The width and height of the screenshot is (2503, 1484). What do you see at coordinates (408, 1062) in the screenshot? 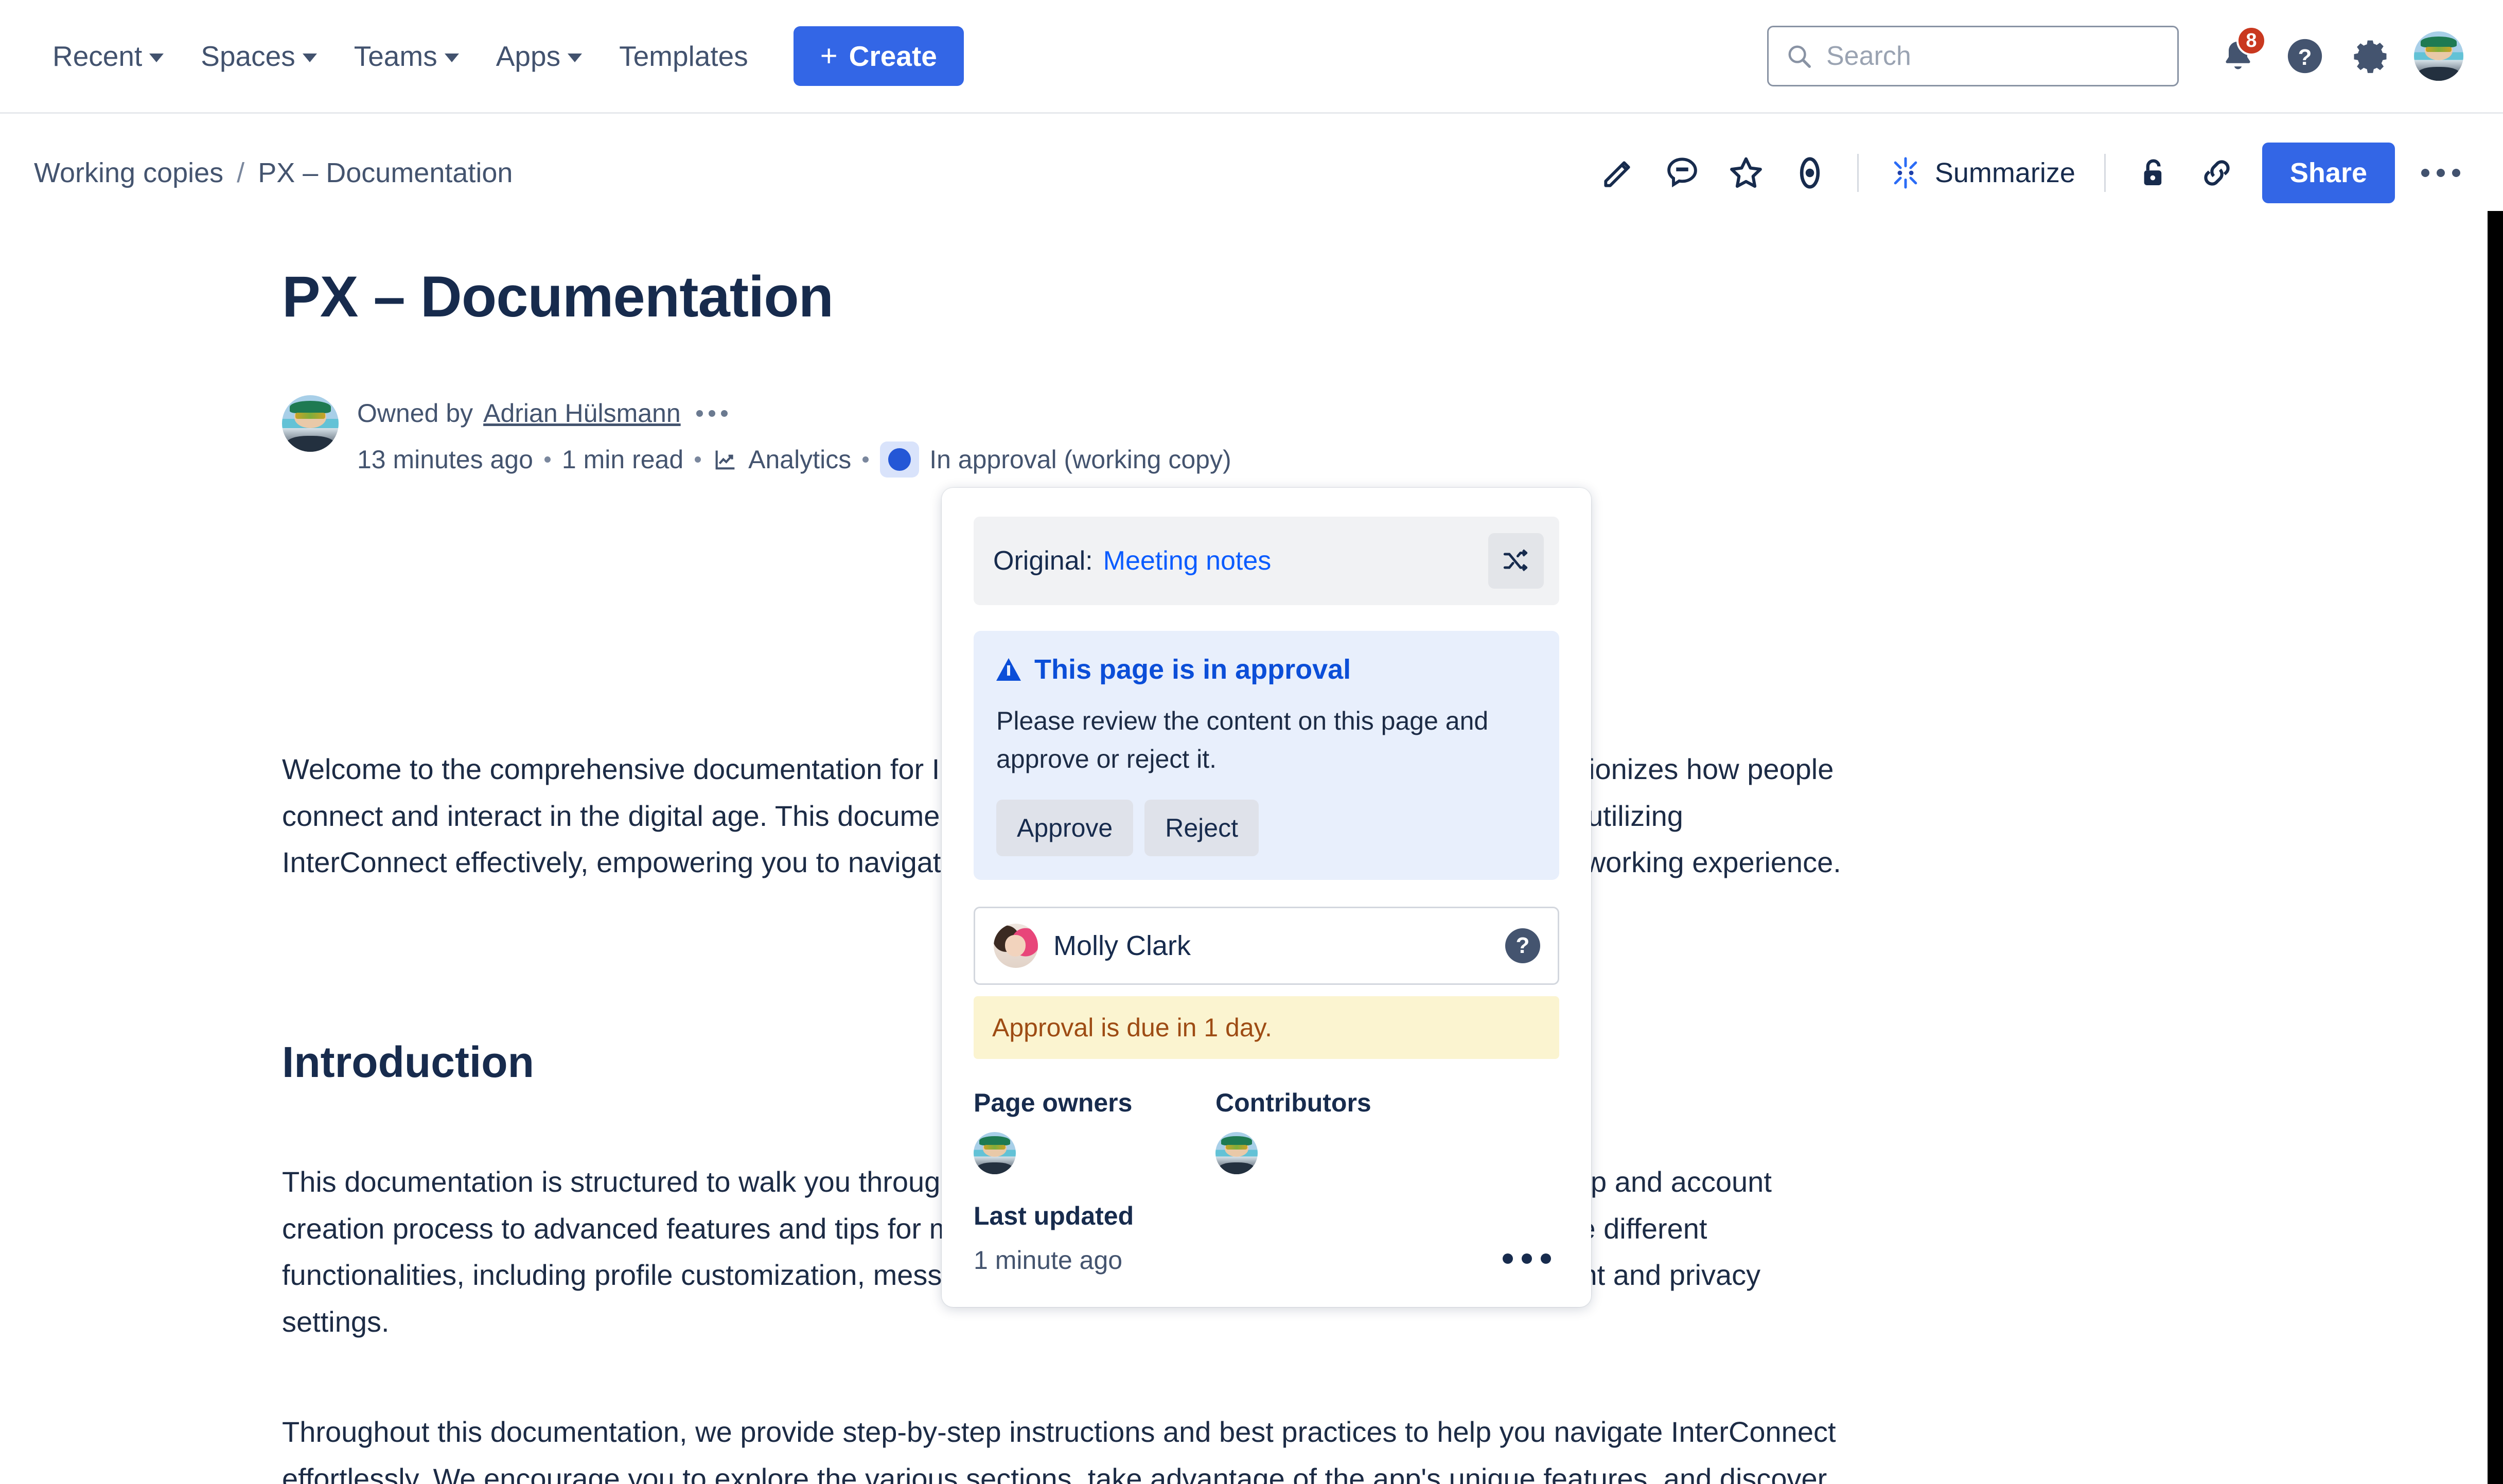
I see `heading-introduction: Introduction` at bounding box center [408, 1062].